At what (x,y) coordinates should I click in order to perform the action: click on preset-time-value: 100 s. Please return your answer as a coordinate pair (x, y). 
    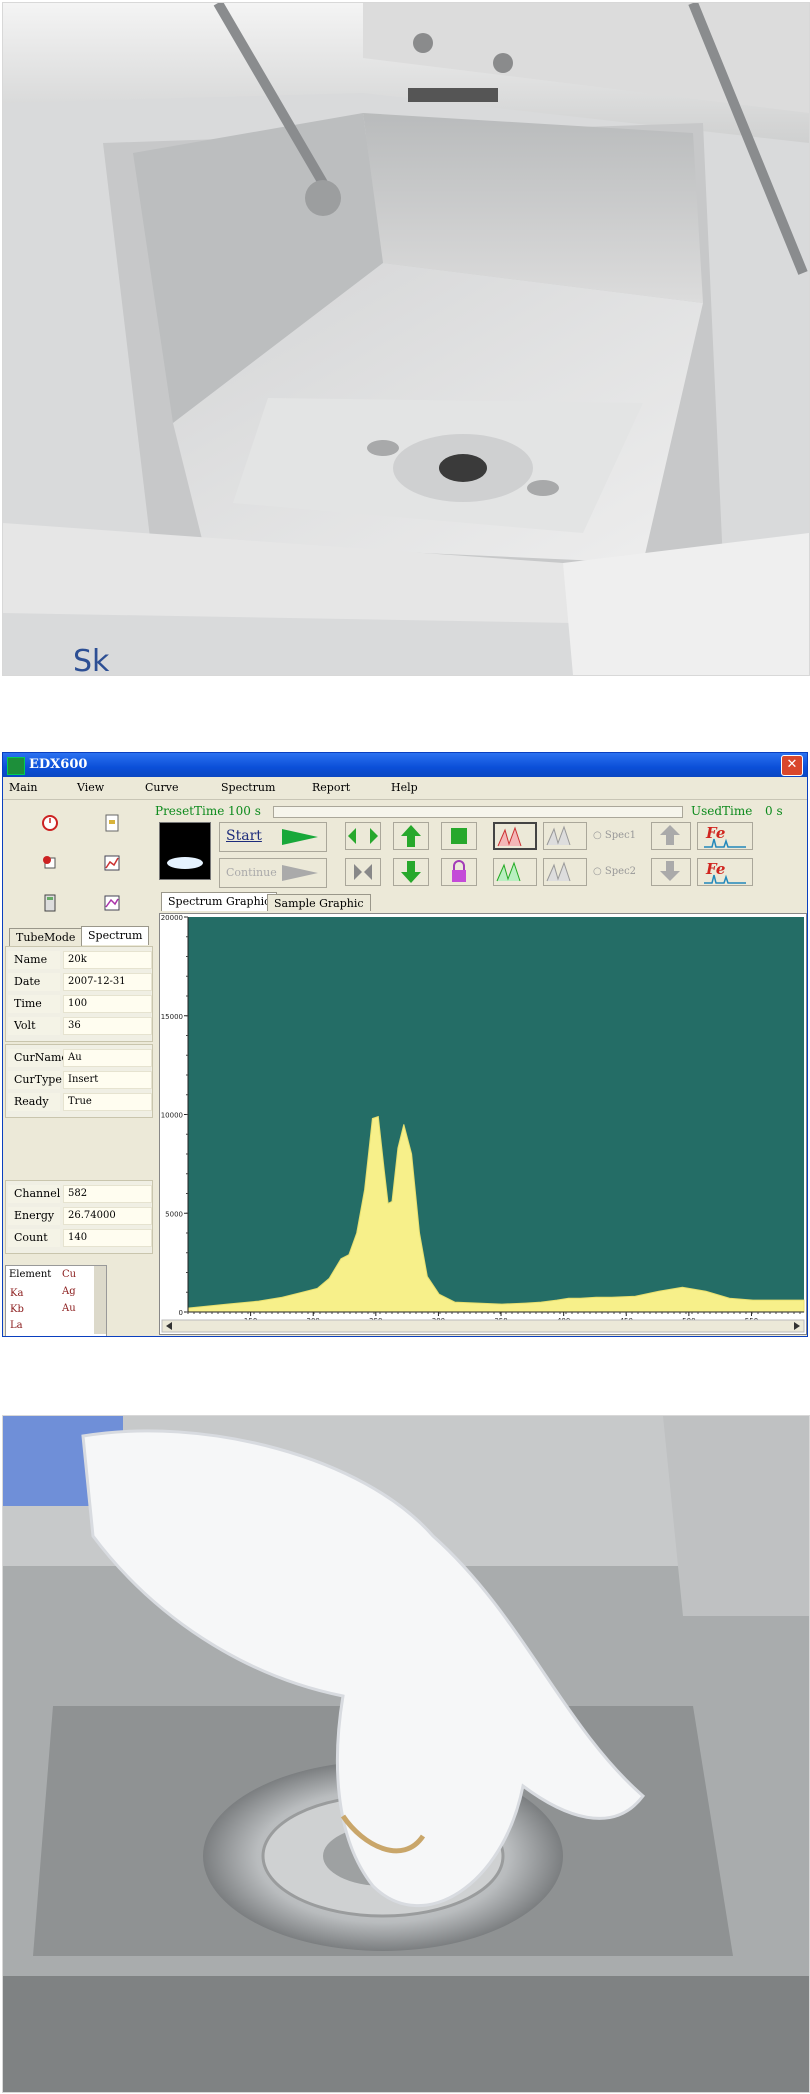
    Looking at the image, I should click on (244, 811).